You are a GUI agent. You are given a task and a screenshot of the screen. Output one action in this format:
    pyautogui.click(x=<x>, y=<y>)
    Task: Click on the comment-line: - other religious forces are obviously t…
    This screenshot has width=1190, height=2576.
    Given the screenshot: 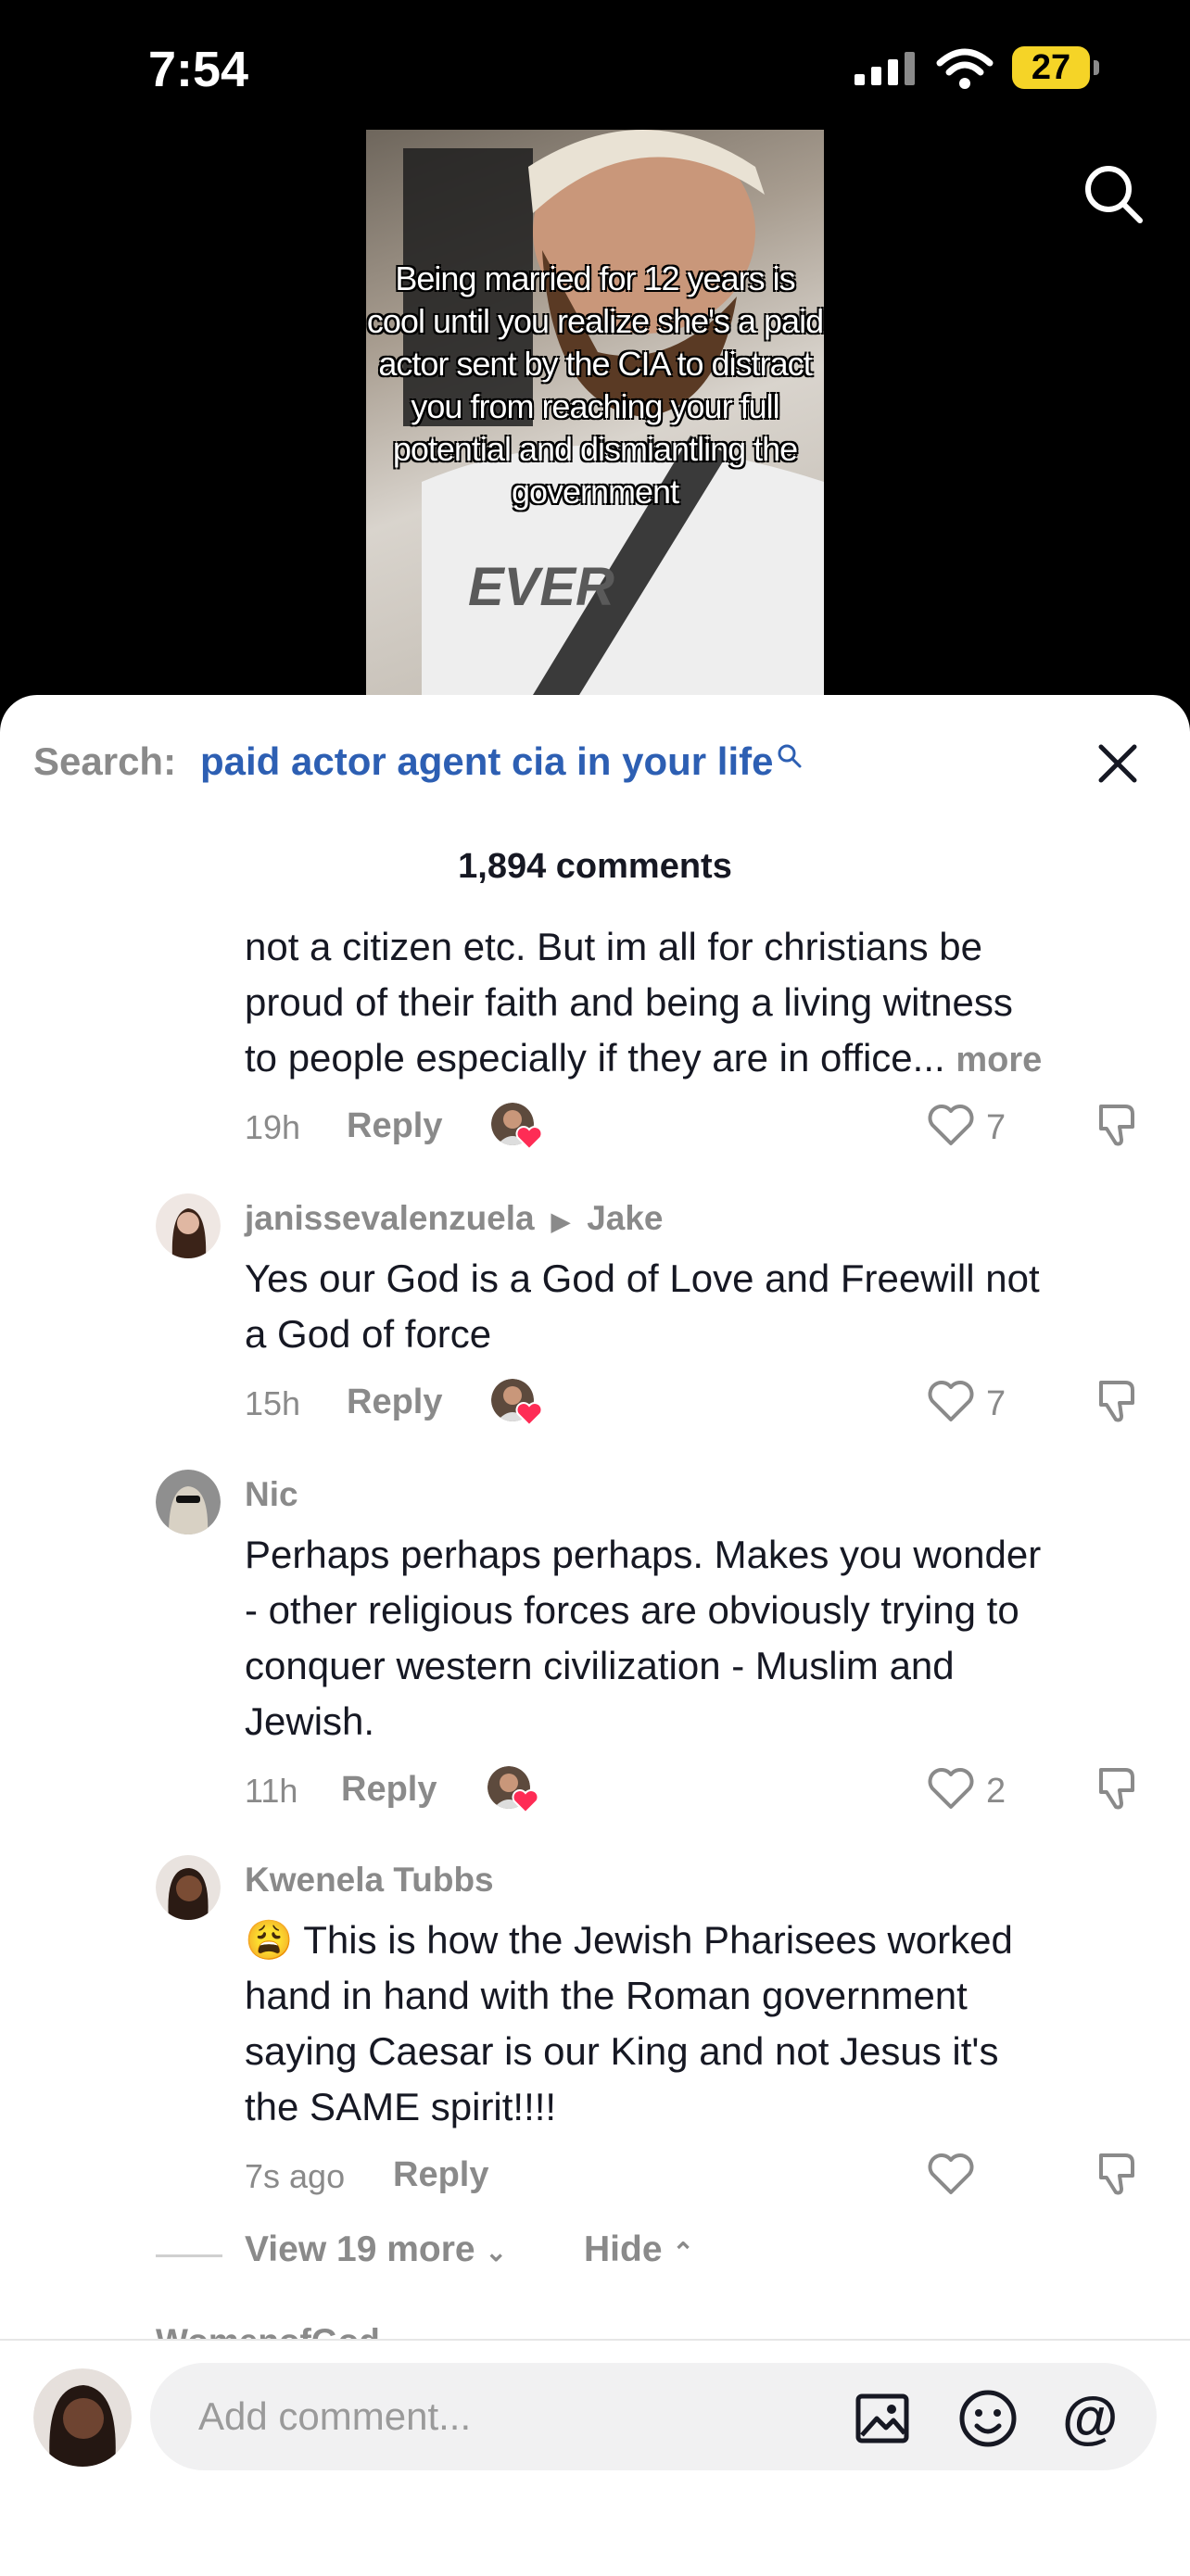 What is the action you would take?
    pyautogui.click(x=632, y=1610)
    